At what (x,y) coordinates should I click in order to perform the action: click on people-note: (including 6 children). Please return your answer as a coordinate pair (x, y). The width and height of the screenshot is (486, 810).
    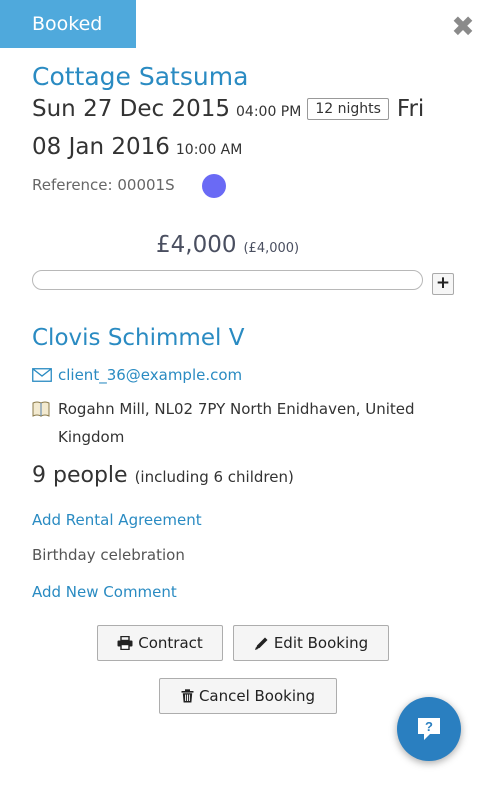
    Looking at the image, I should click on (214, 477).